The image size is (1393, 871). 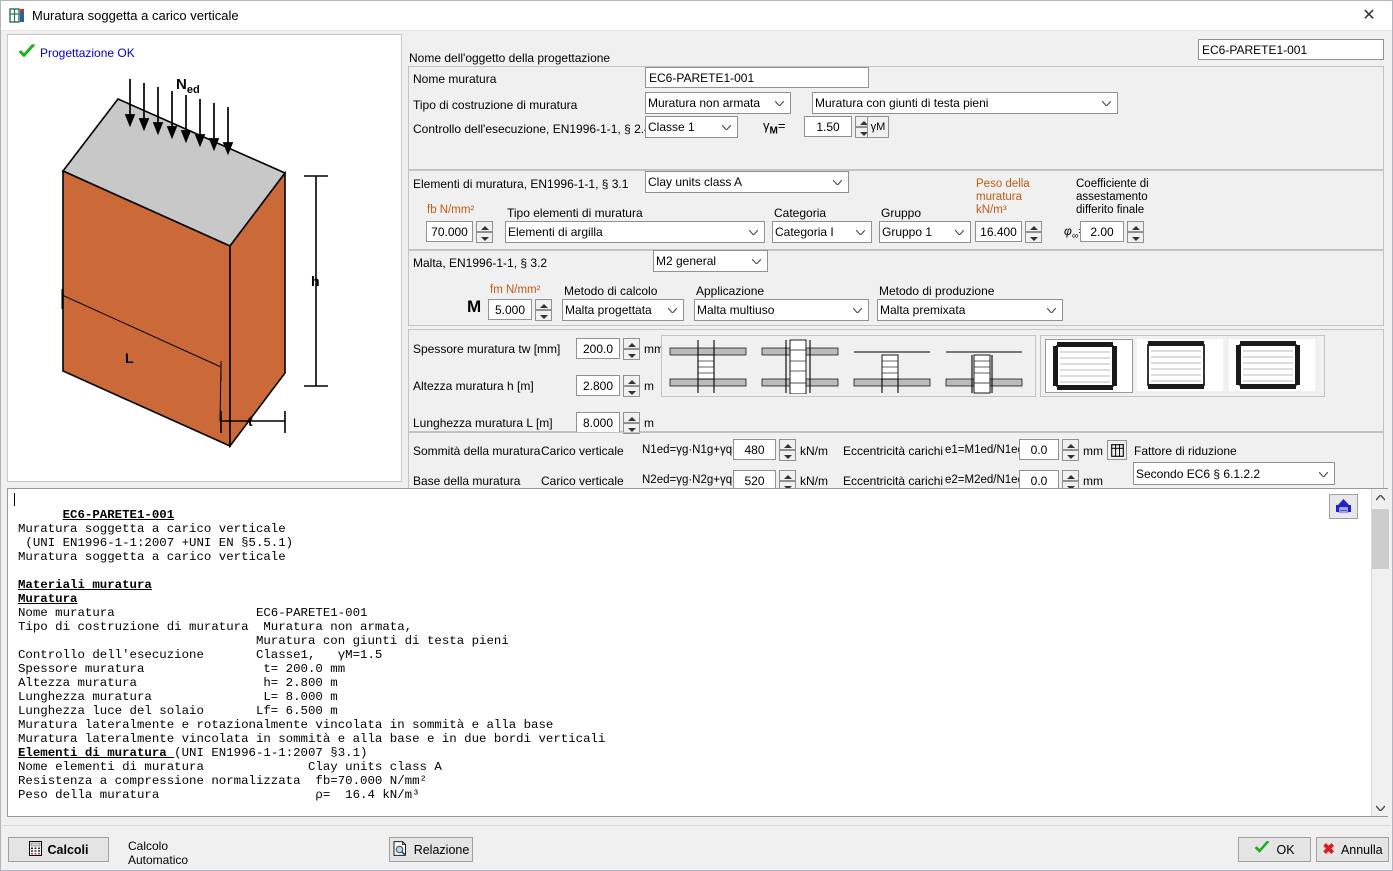 I want to click on gamma-m-input, so click(x=828, y=126).